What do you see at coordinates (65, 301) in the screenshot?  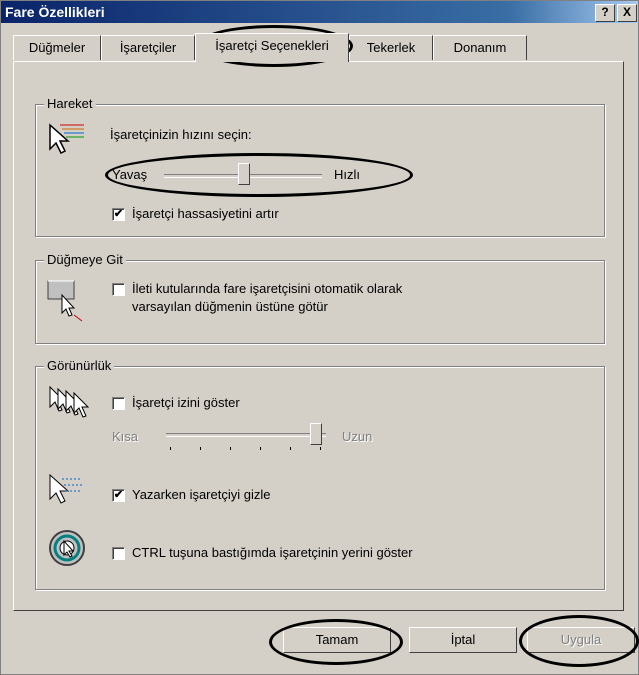 I see `snap-to-button-icon` at bounding box center [65, 301].